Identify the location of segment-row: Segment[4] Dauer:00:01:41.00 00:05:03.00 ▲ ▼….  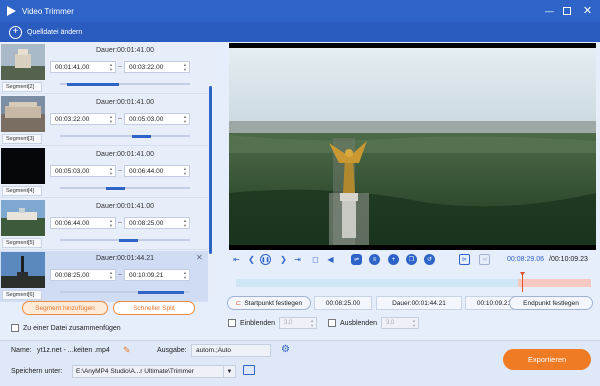
(104, 172).